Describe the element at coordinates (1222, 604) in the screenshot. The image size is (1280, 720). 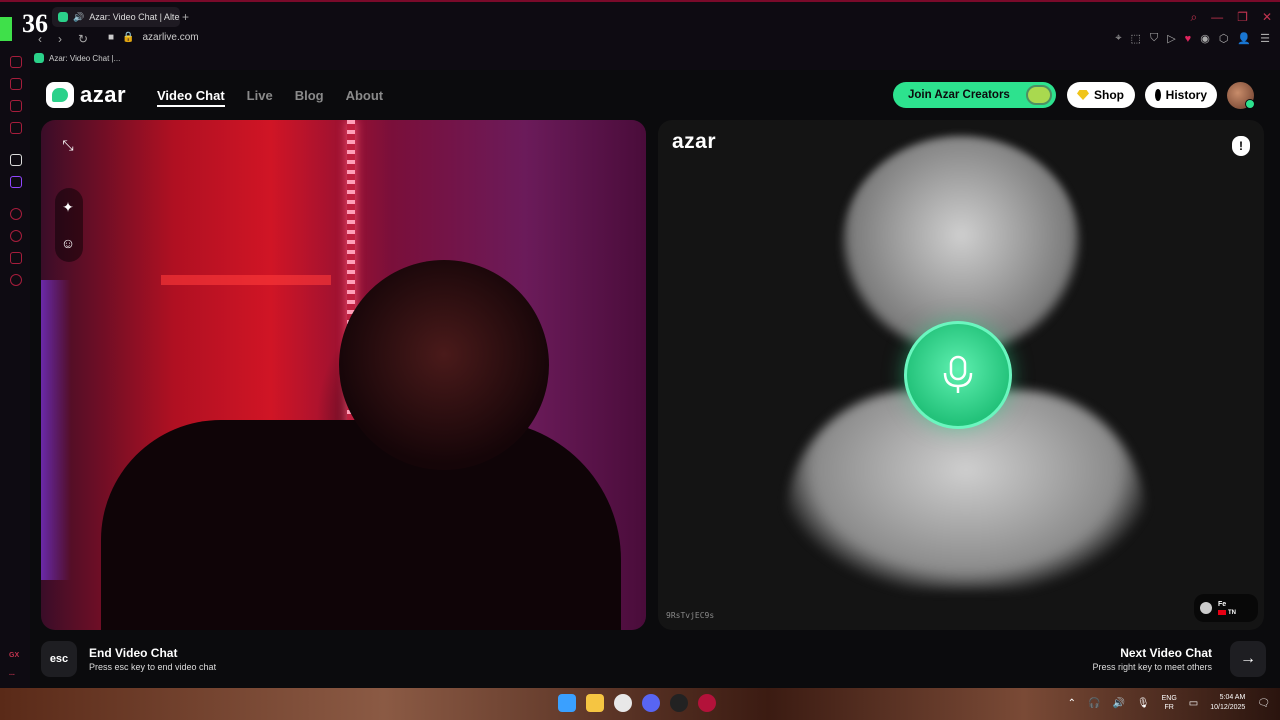
I see `peer-name: Fe` at that location.